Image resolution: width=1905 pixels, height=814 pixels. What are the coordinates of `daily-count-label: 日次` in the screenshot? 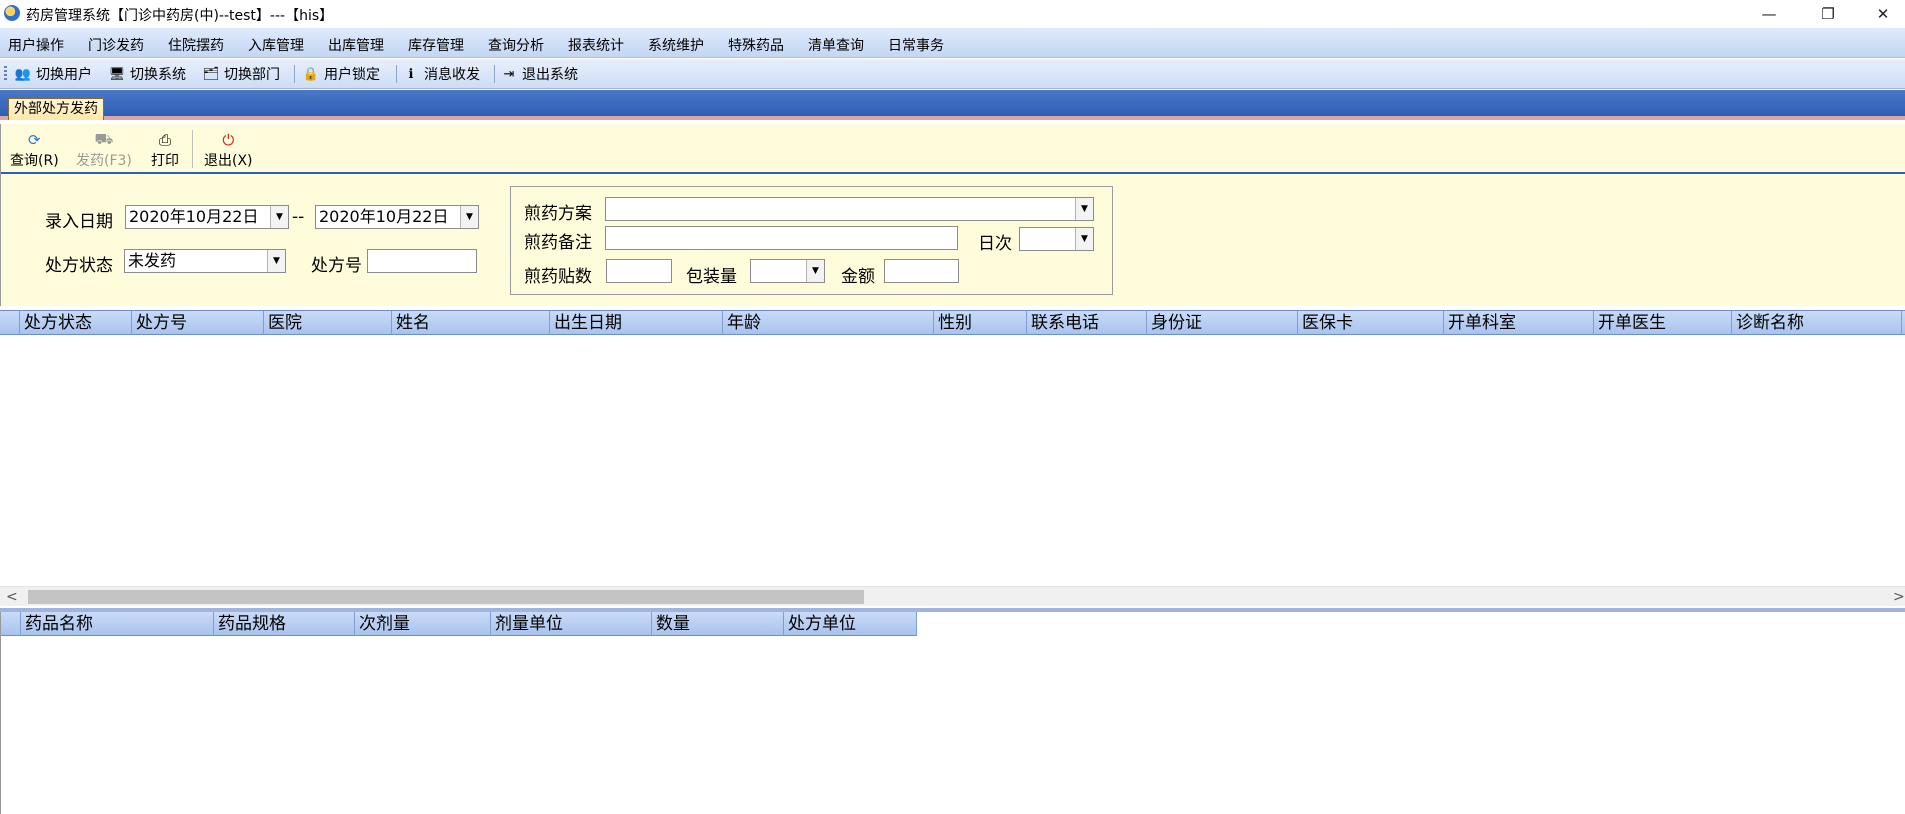 It's located at (995, 244).